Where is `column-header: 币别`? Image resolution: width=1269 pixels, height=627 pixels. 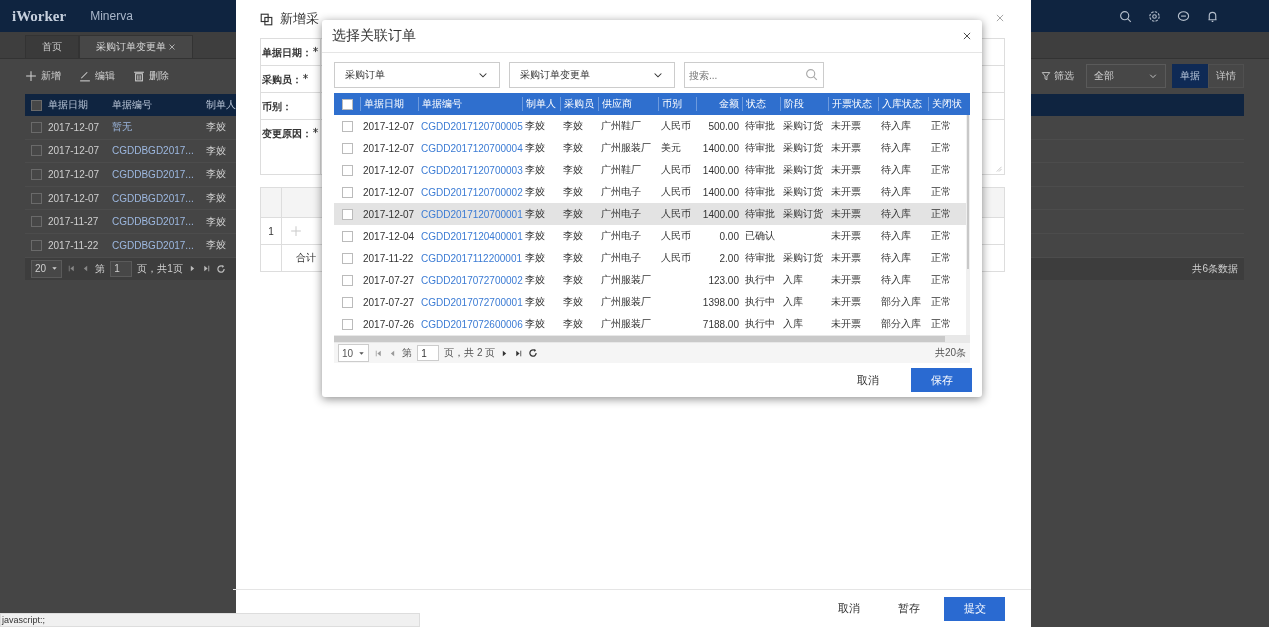 column-header: 币别 is located at coordinates (677, 104).